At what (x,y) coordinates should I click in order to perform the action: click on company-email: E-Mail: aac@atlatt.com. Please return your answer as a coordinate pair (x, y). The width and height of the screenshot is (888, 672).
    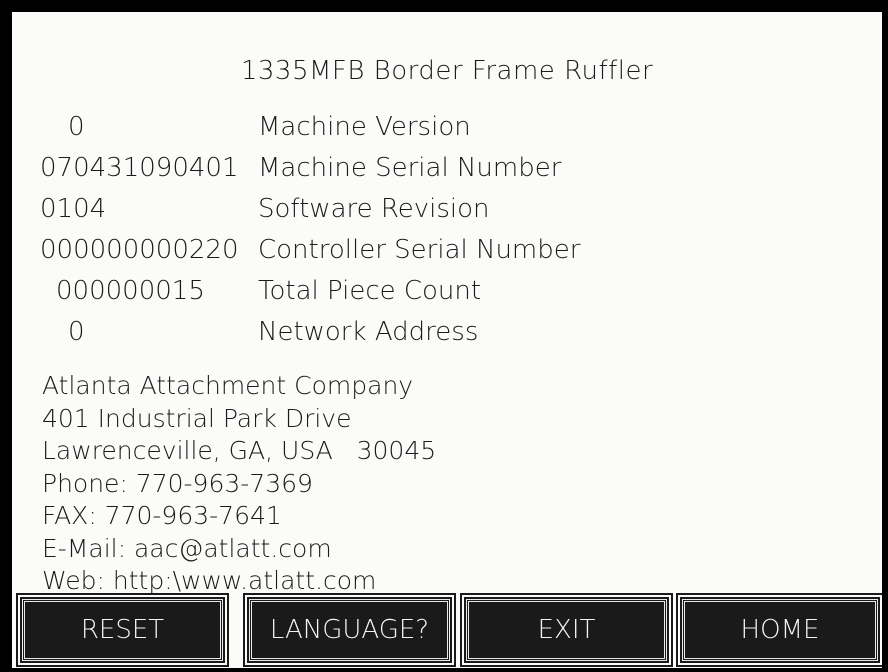
    Looking at the image, I should click on (187, 548).